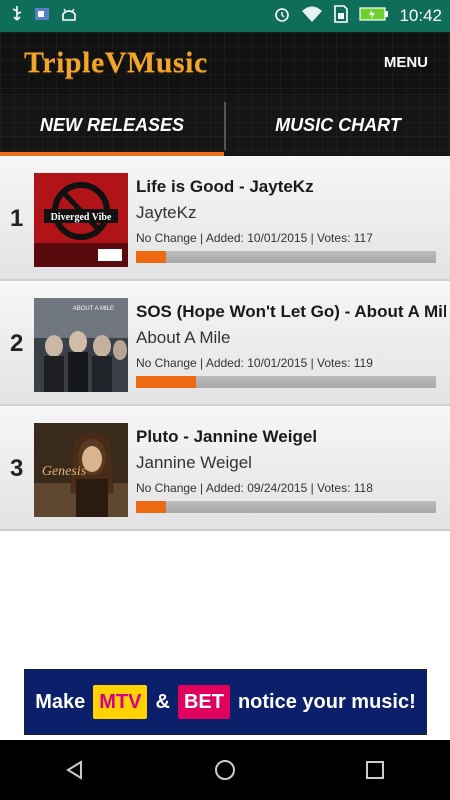  Describe the element at coordinates (17, 218) in the screenshot. I see `rank-number: 1` at that location.